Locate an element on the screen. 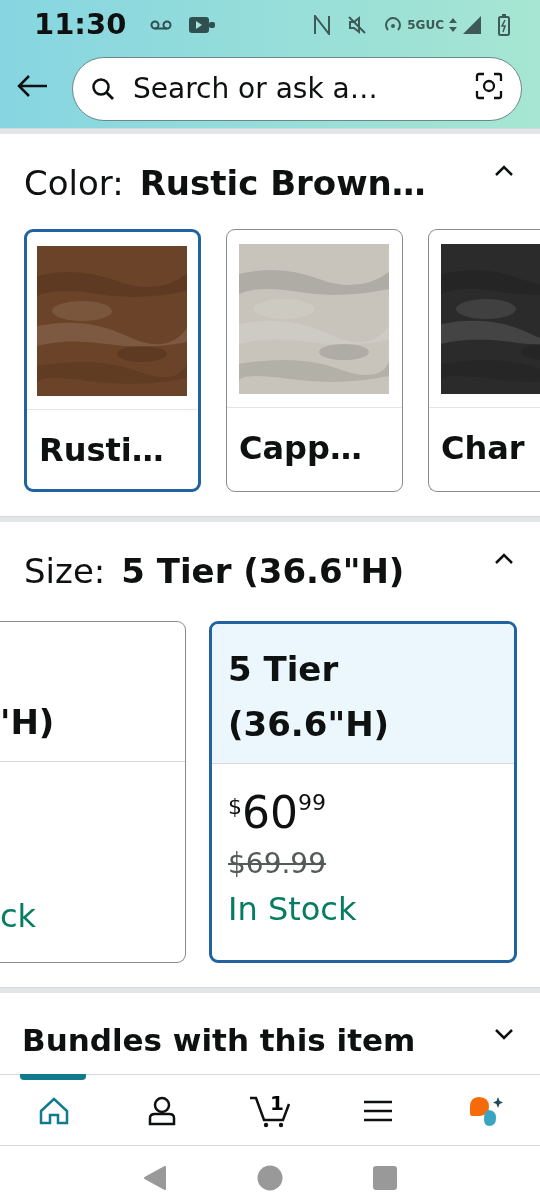 The image size is (540, 1204). section-label: Color: is located at coordinates (74, 183).